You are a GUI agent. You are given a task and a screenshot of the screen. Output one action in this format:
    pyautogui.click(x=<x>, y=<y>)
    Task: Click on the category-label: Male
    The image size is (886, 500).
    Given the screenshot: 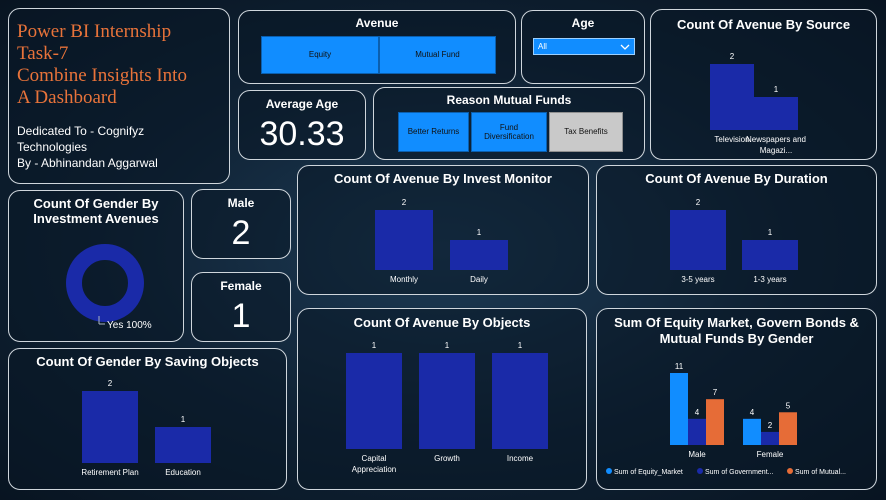 What is the action you would take?
    pyautogui.click(x=697, y=454)
    